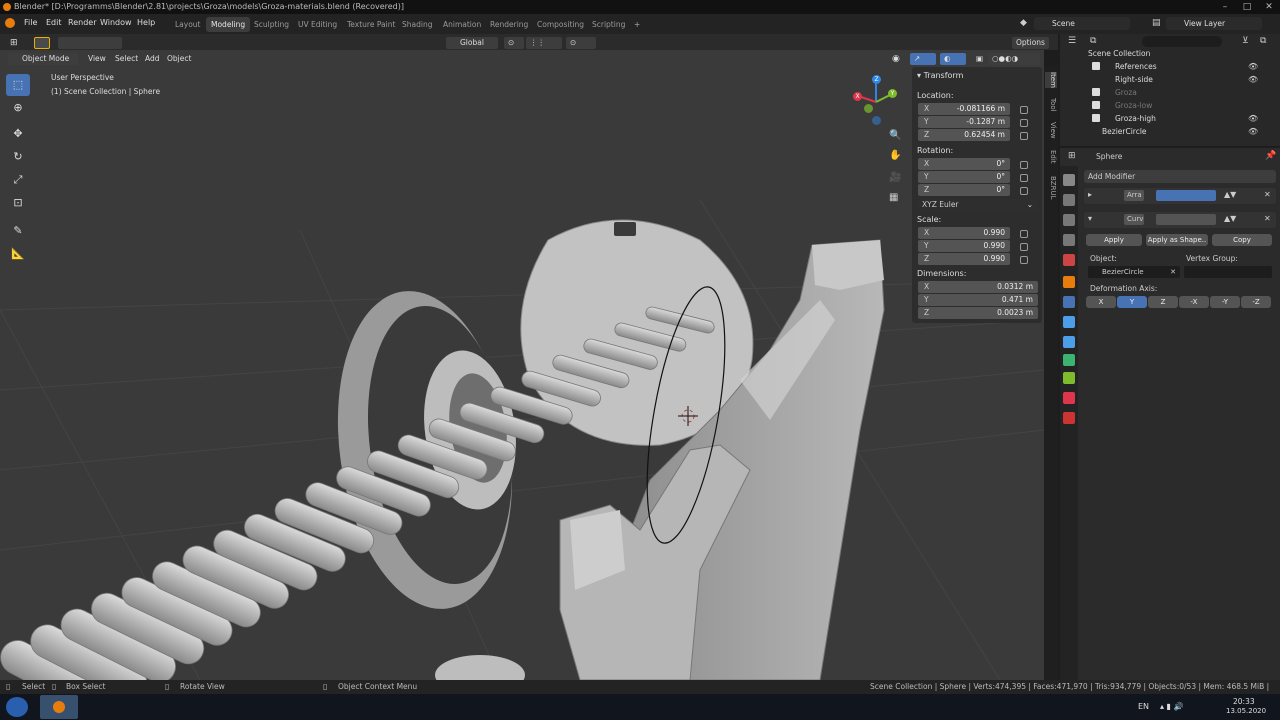 The width and height of the screenshot is (1280, 720). What do you see at coordinates (97, 59) in the screenshot?
I see `menu-view: View` at bounding box center [97, 59].